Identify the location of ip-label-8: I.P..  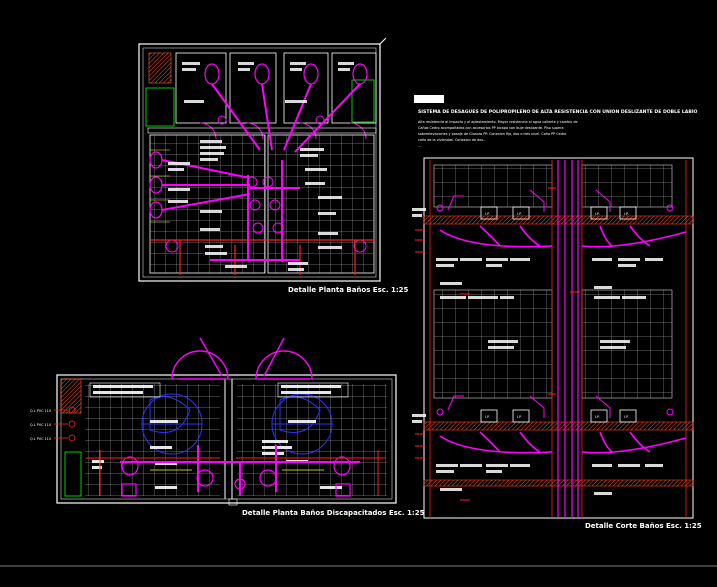
(626, 417).